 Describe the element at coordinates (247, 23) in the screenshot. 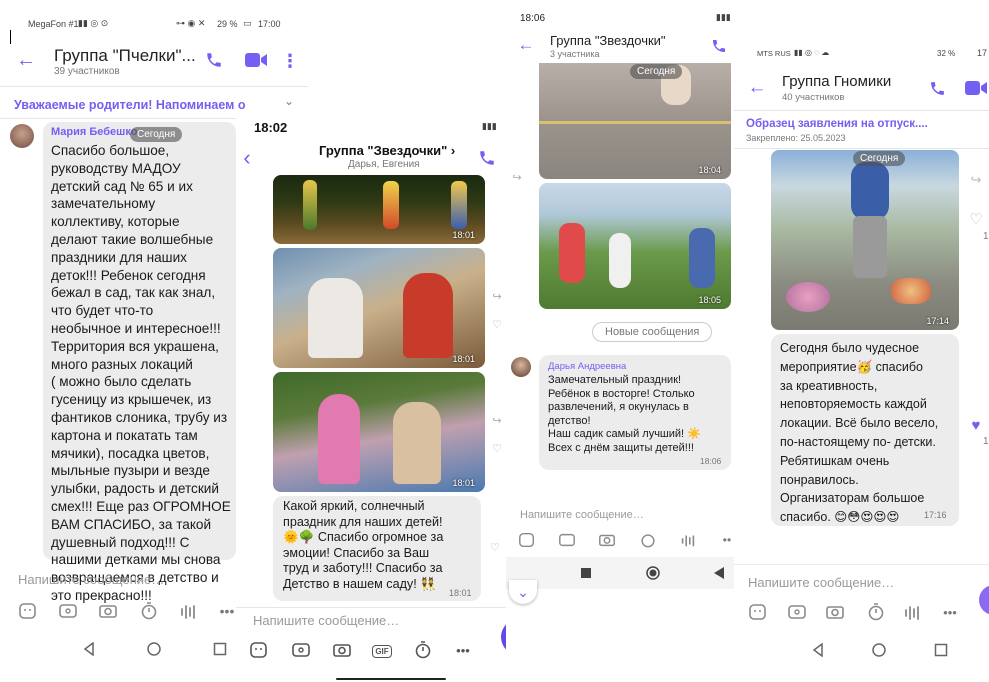

I see `battery-icon: ▭` at that location.